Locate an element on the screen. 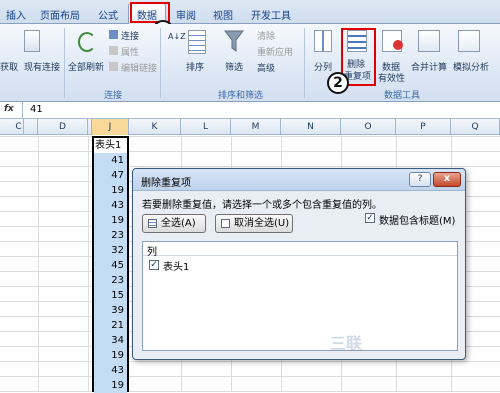  unselect-all-button: 取消全选(U) is located at coordinates (254, 223).